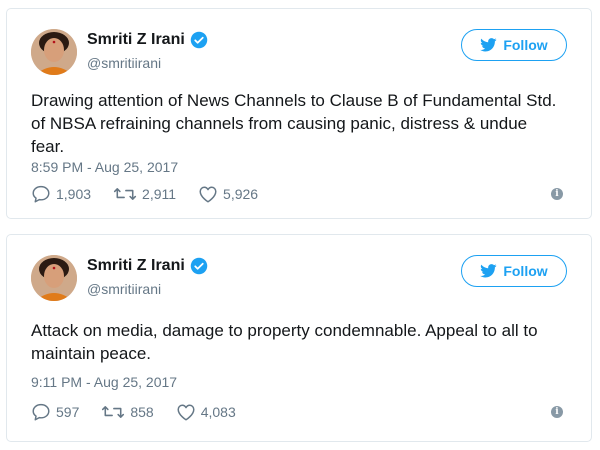 Image resolution: width=600 pixels, height=450 pixels. I want to click on like-count: 4,083, so click(218, 412).